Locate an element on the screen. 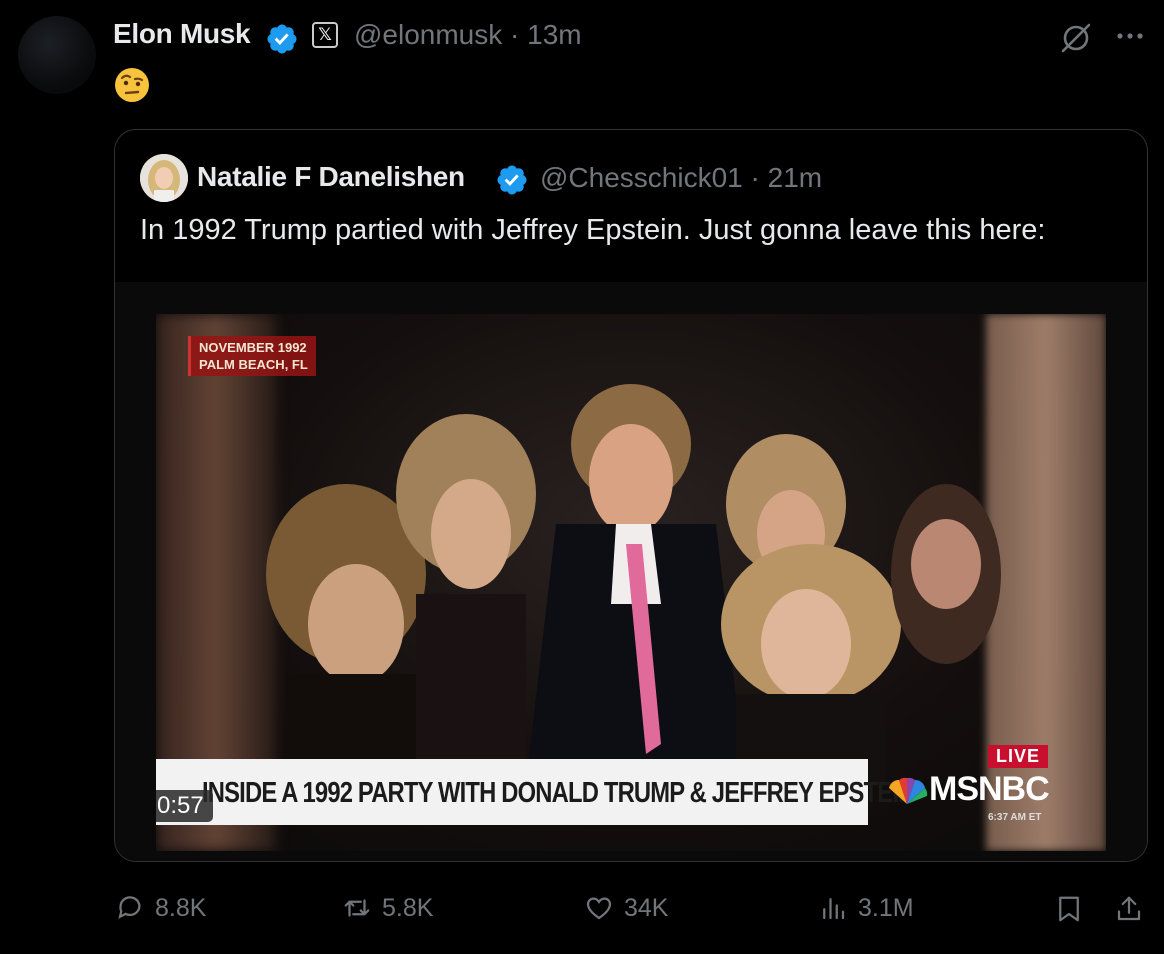 Image resolution: width=1164 pixels, height=954 pixels. post-time: · 13m is located at coordinates (546, 34).